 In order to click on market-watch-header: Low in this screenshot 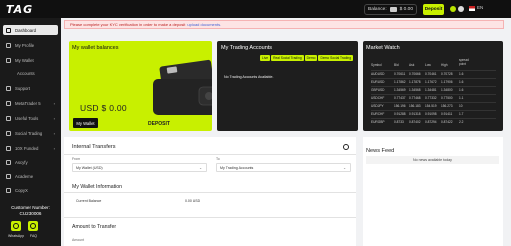, I will do `click(428, 65)`.